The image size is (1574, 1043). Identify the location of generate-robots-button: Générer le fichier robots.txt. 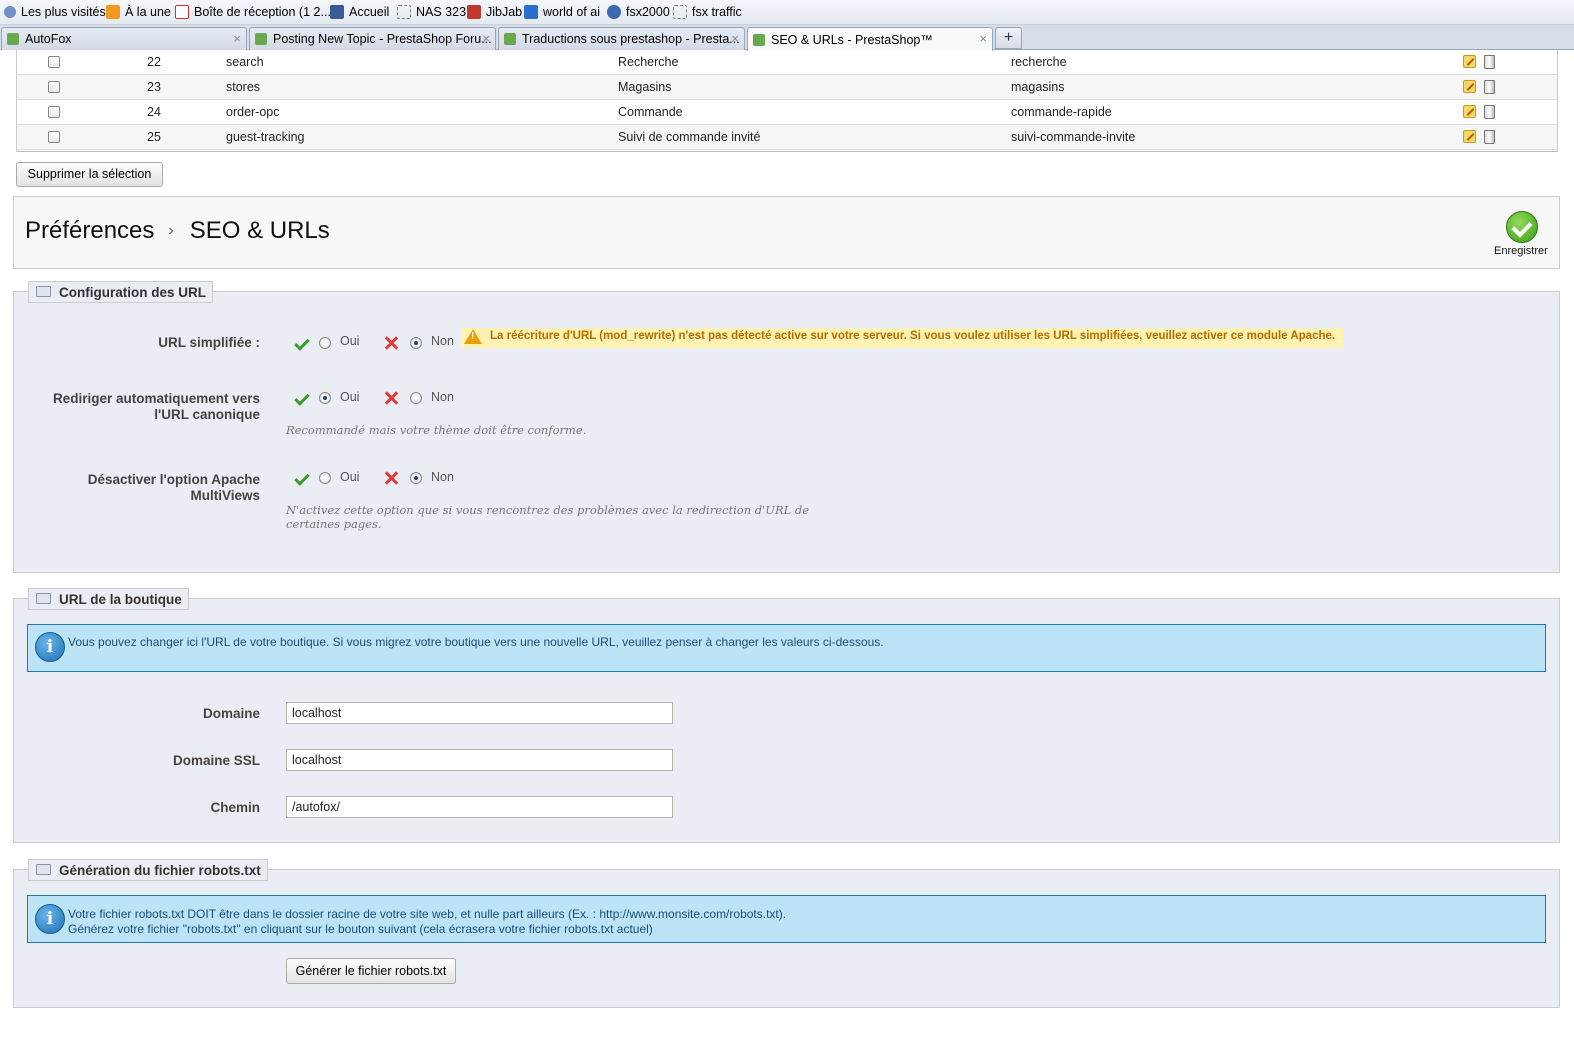
(371, 971).